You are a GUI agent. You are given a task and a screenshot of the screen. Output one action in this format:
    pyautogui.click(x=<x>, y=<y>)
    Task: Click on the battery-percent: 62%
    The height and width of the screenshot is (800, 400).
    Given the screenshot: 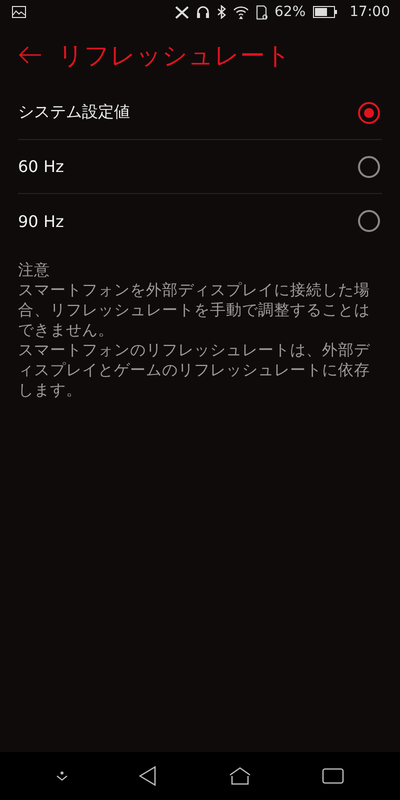 What is the action you would take?
    pyautogui.click(x=290, y=12)
    